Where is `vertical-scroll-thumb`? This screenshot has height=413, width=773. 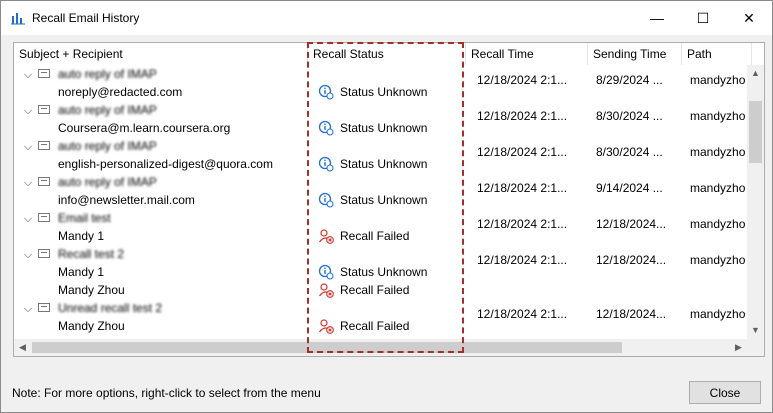 vertical-scroll-thumb is located at coordinates (755, 132).